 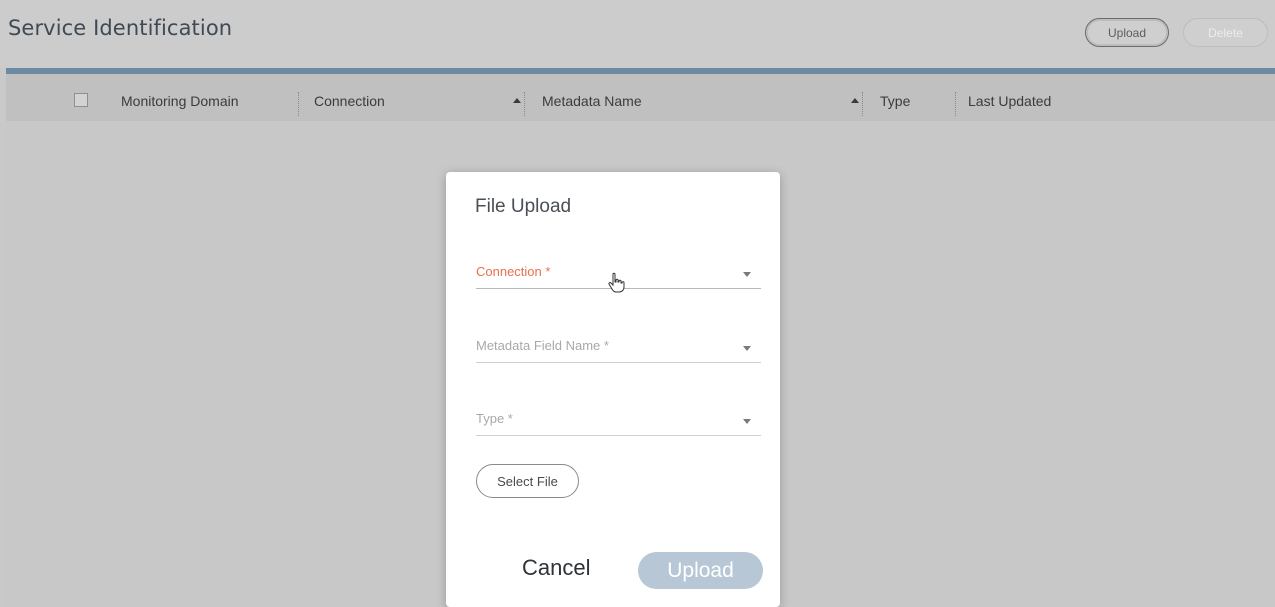 What do you see at coordinates (527, 481) in the screenshot?
I see `select-file-button: Select File` at bounding box center [527, 481].